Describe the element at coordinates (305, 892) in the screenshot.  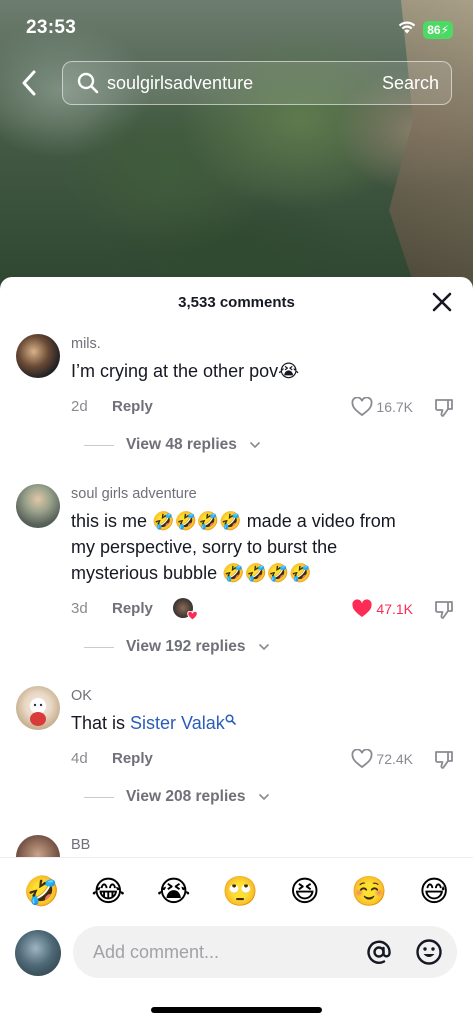
I see `emoji-laughing: 😆` at that location.